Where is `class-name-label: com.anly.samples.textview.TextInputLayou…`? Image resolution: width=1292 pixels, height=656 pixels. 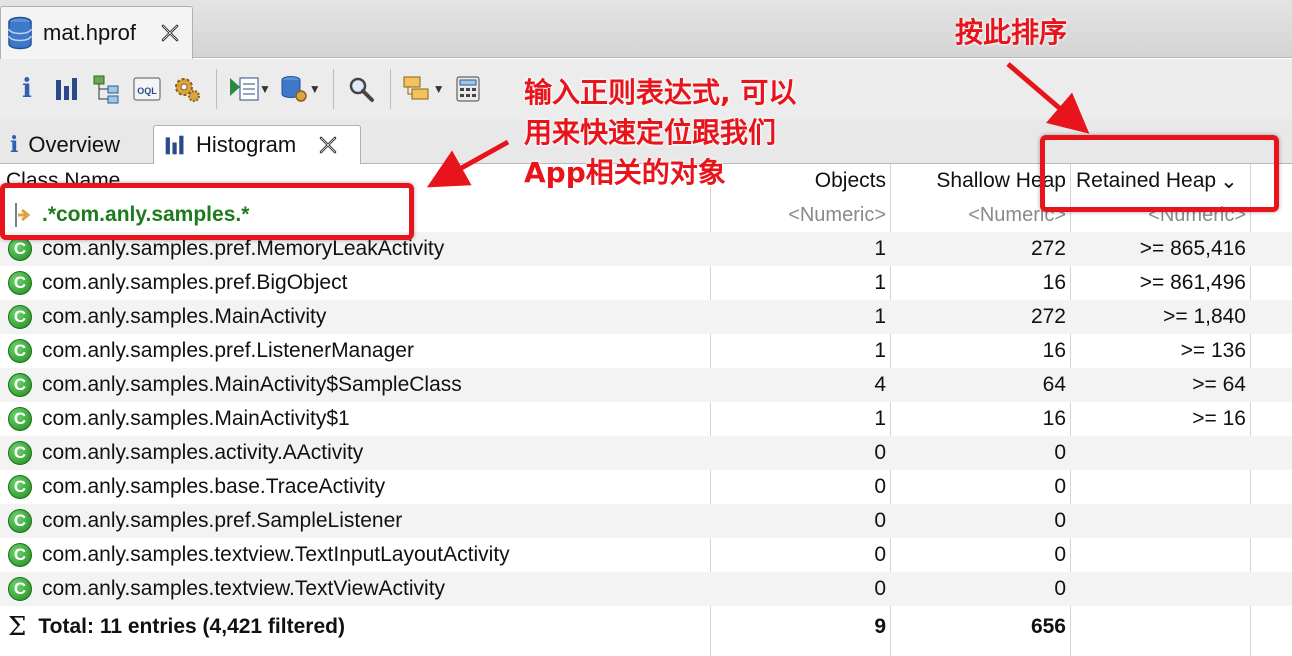 class-name-label: com.anly.samples.textview.TextInputLayou… is located at coordinates (276, 554).